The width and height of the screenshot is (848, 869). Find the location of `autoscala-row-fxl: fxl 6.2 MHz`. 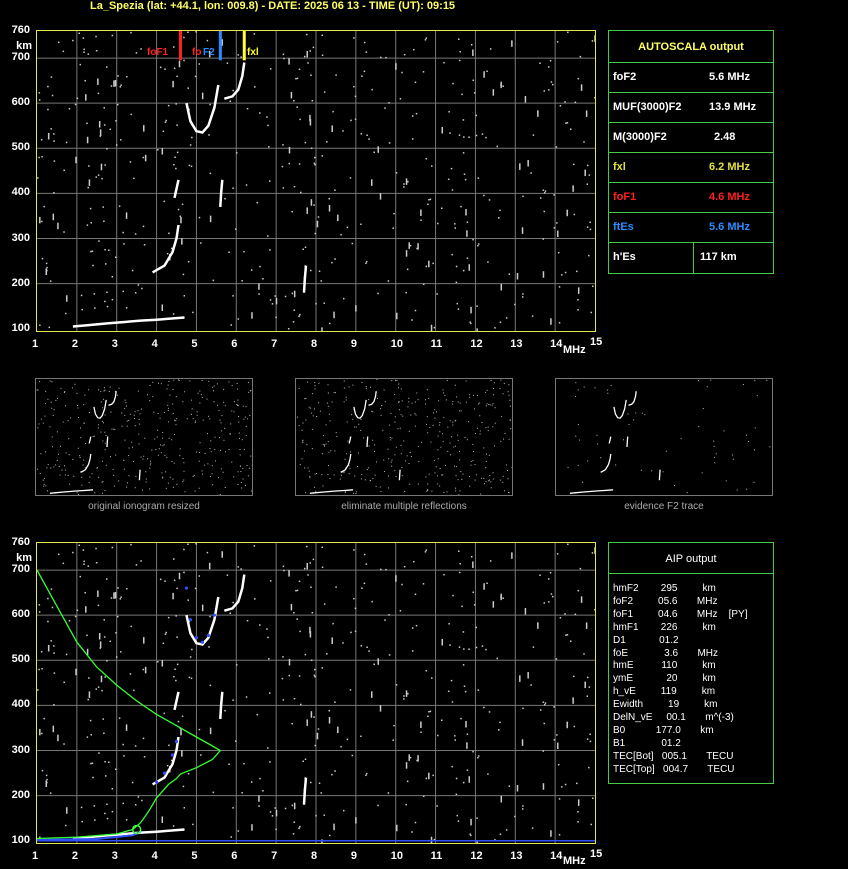

autoscala-row-fxl: fxl 6.2 MHz is located at coordinates (691, 167).